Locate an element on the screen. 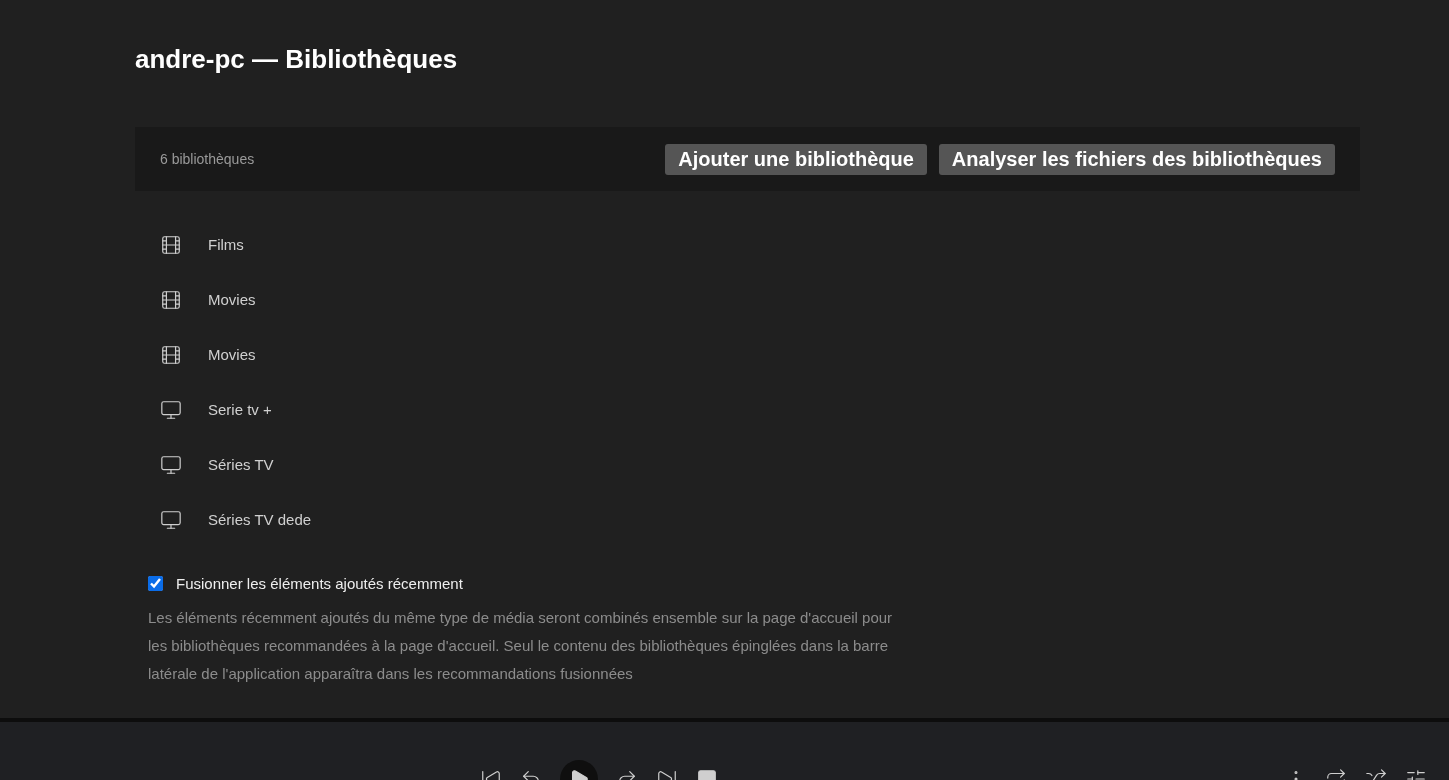  checkbox-label: Fusionner les éléments ajoutés récemment is located at coordinates (319, 583).